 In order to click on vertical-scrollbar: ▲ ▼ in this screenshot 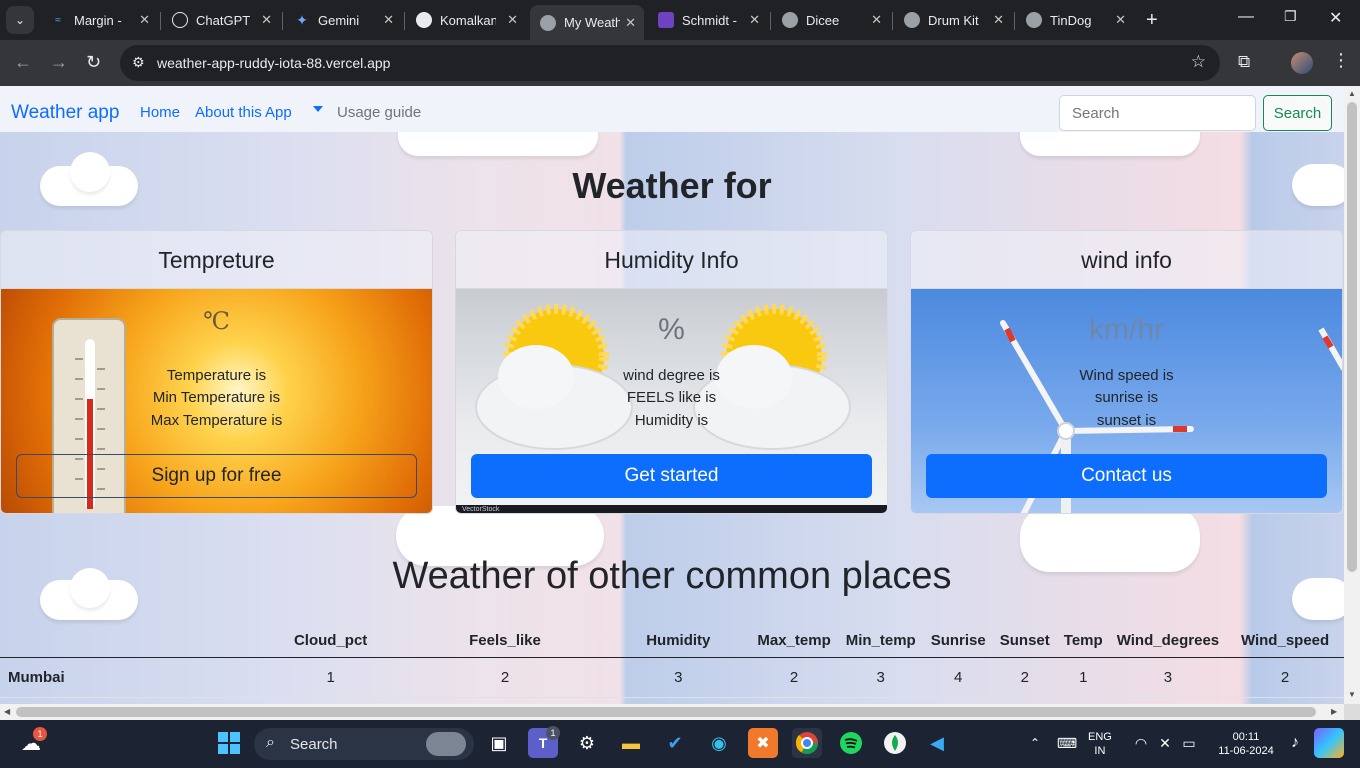, I will do `click(1352, 395)`.